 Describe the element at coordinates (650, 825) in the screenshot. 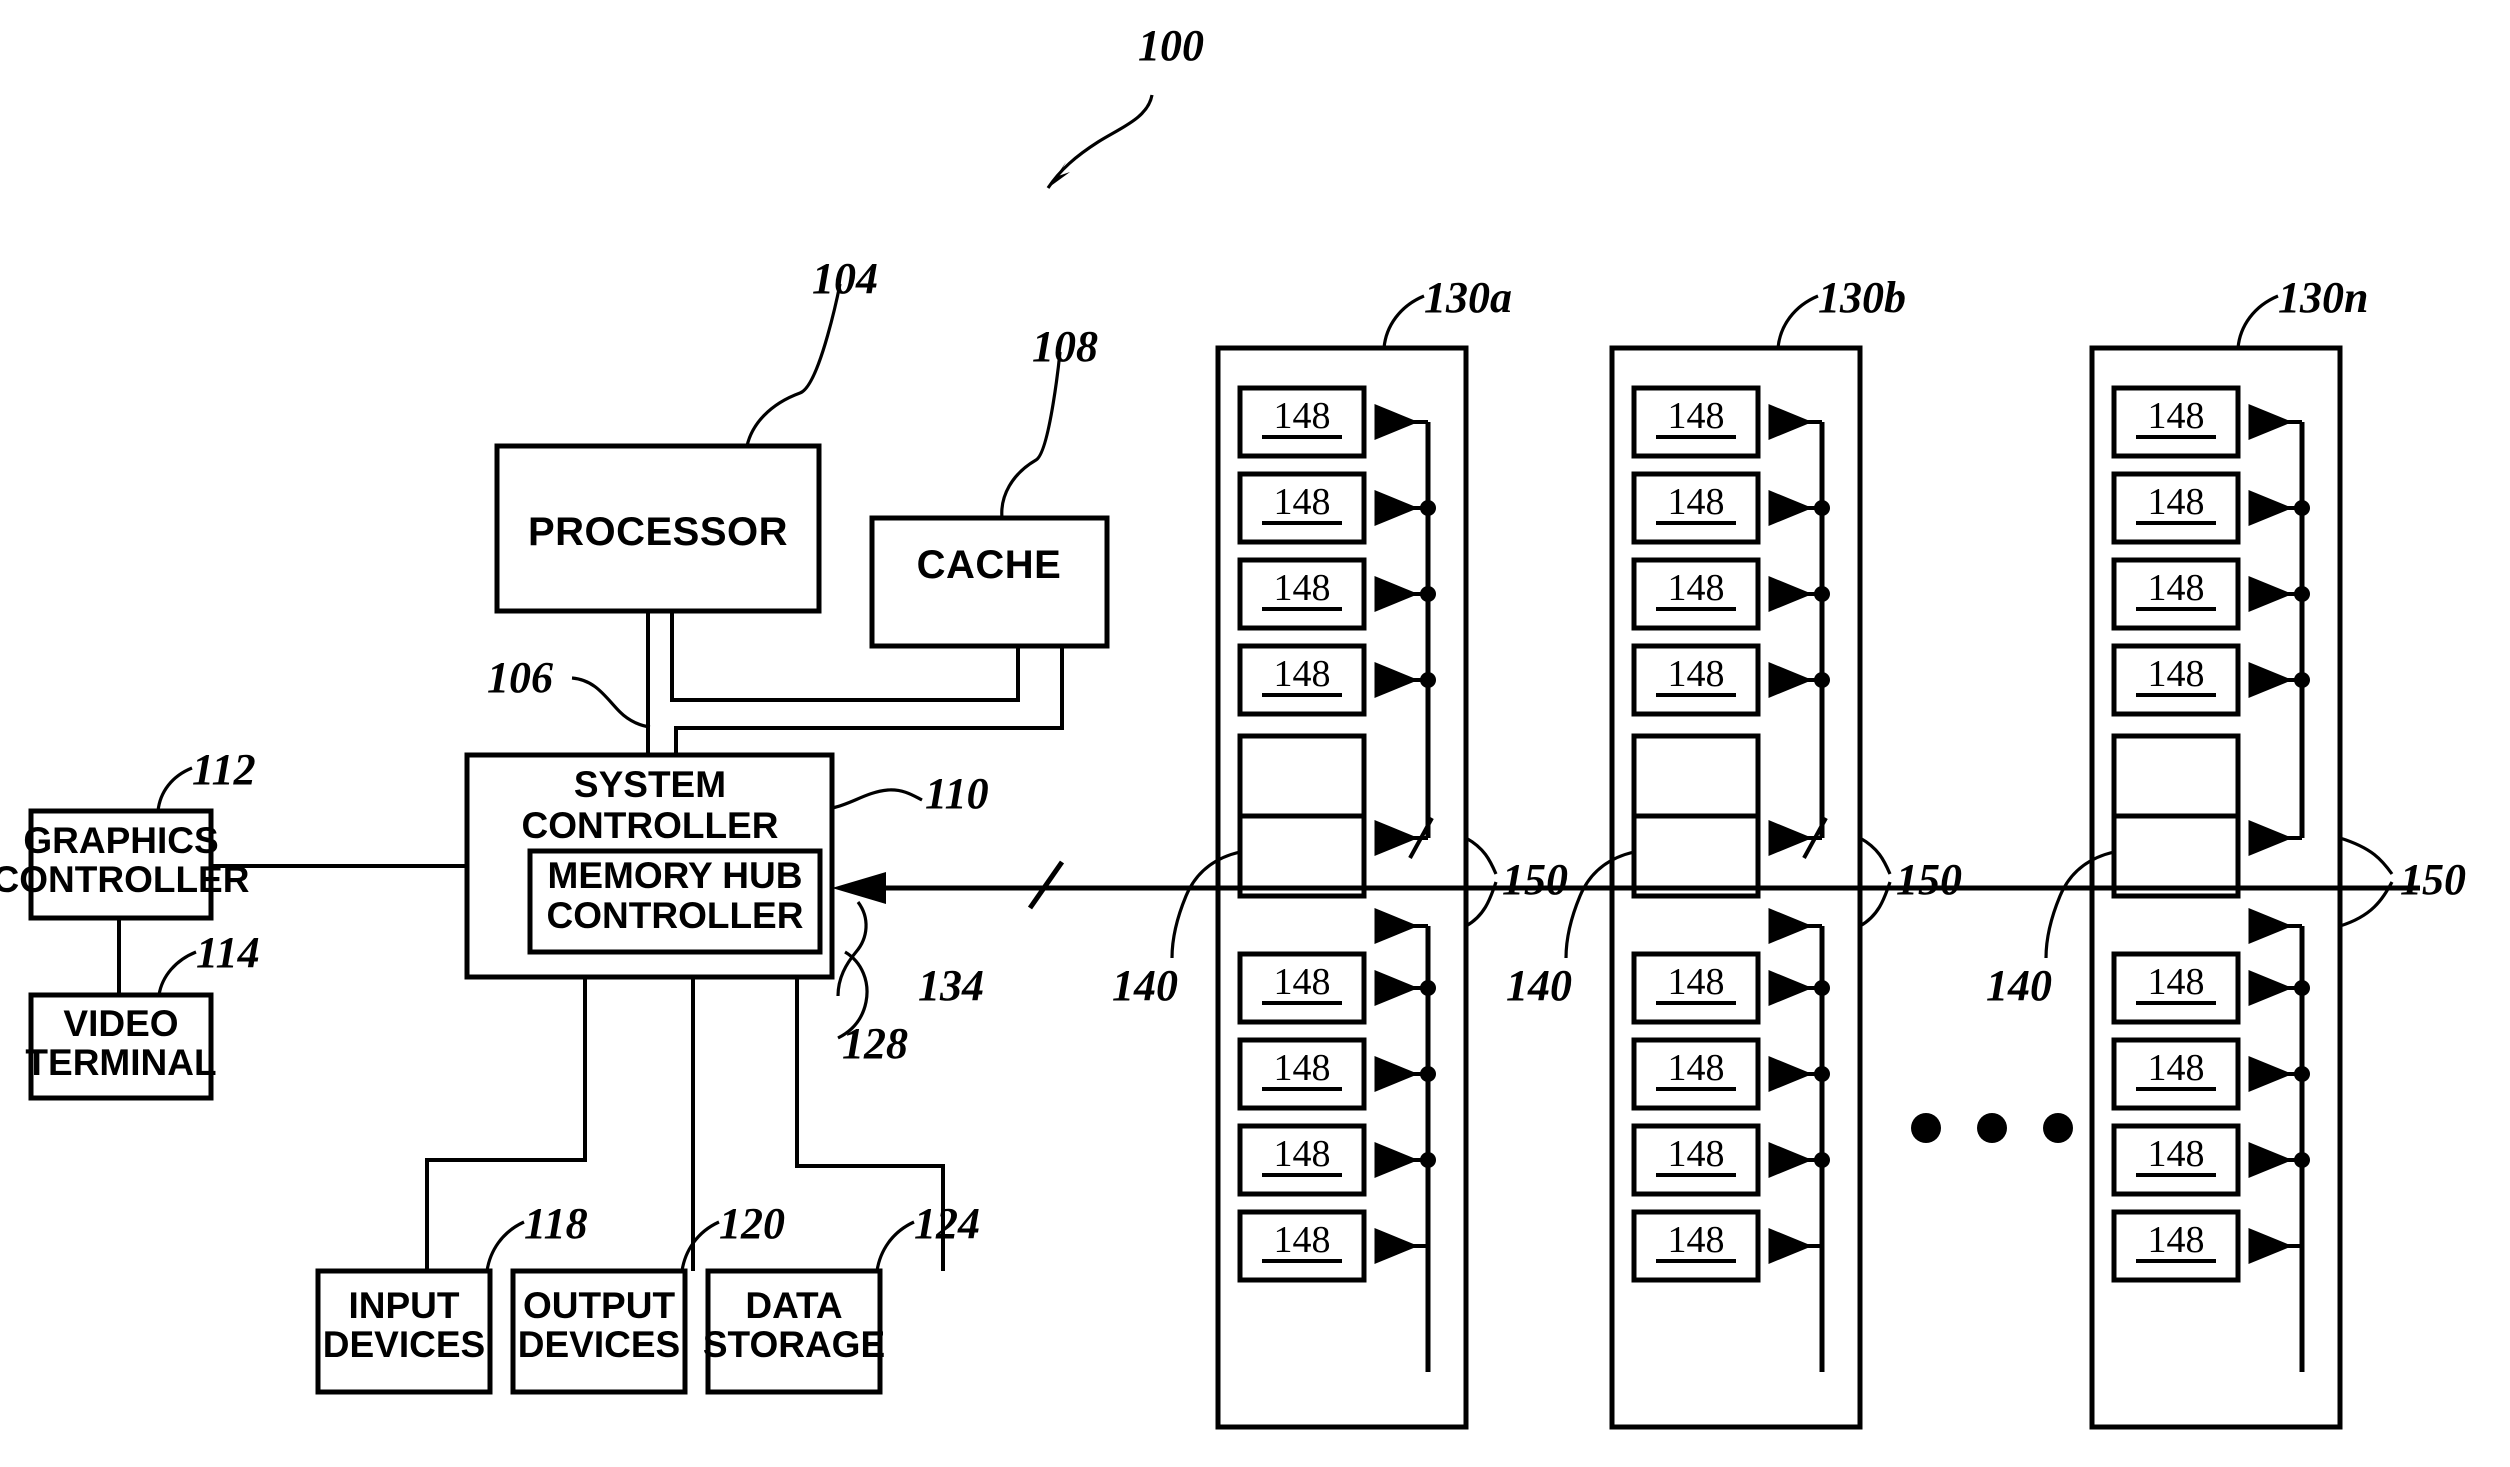

I see `system-controller-label-2: CONTROLLER` at that location.